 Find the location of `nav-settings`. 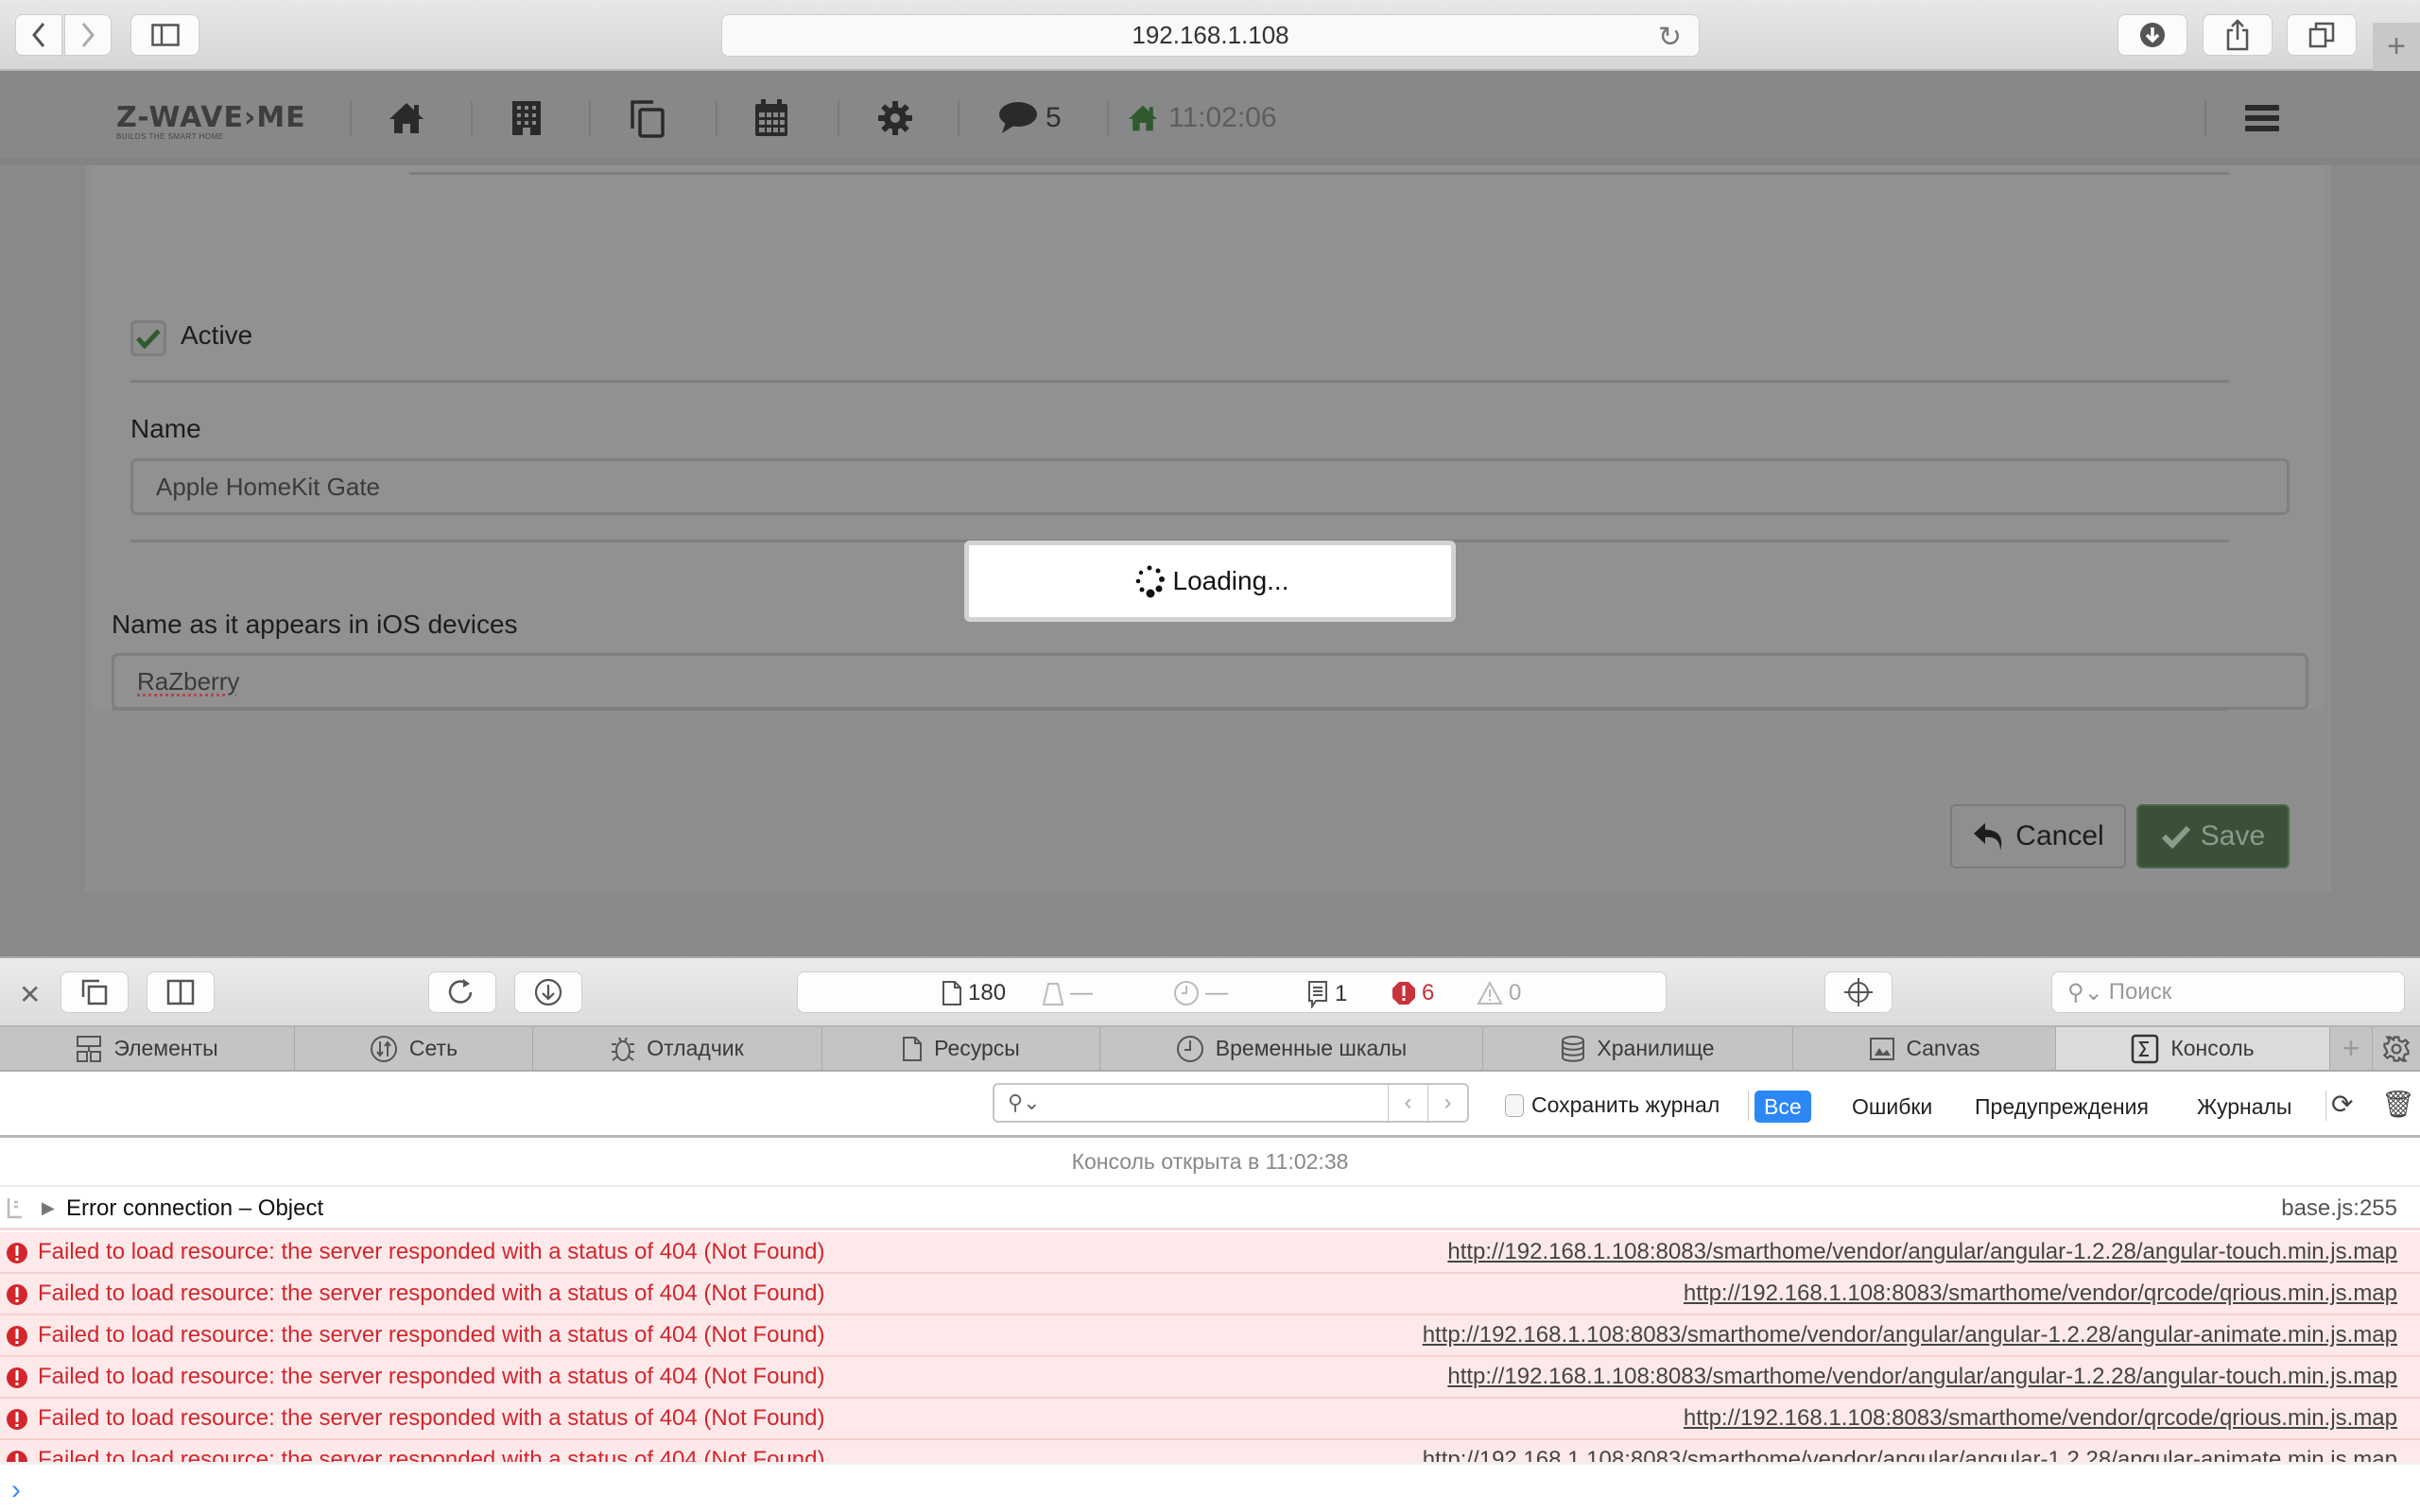

nav-settings is located at coordinates (895, 118).